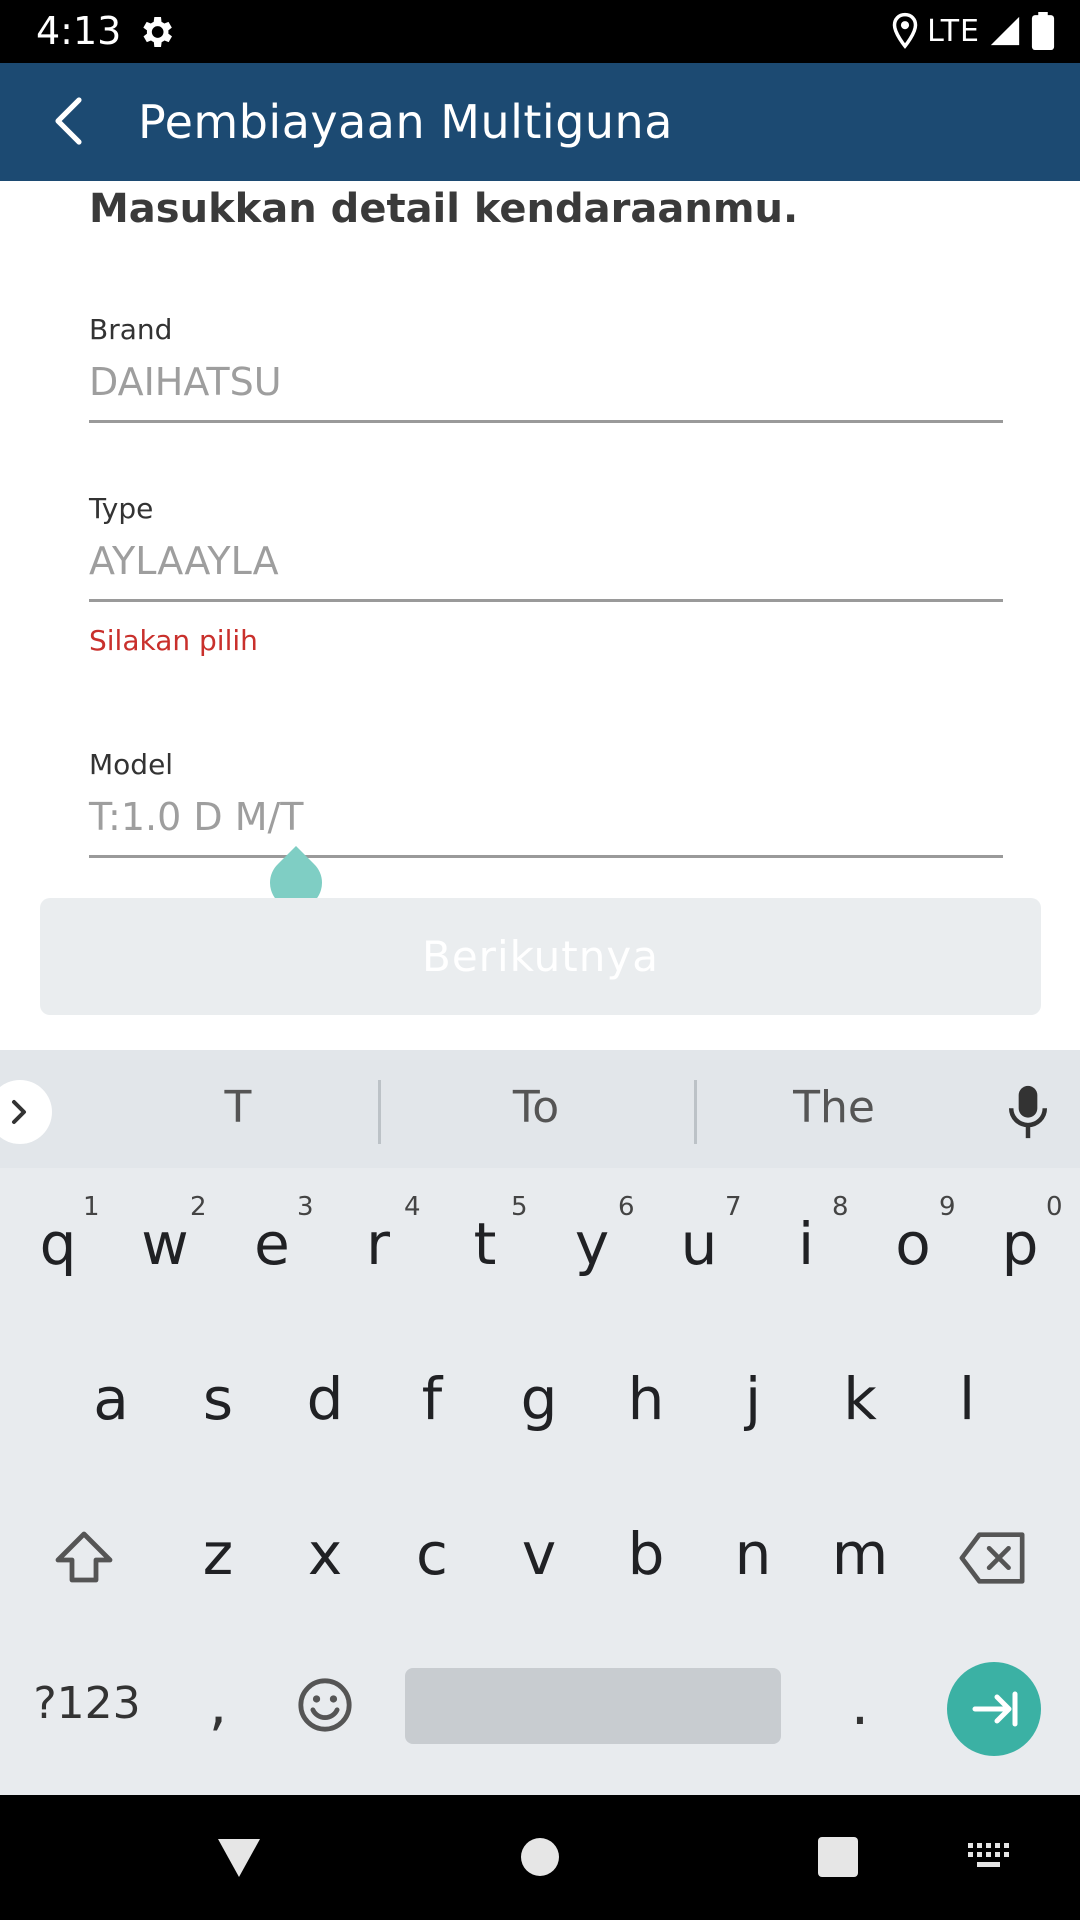  I want to click on key-j: j, so click(753, 1399).